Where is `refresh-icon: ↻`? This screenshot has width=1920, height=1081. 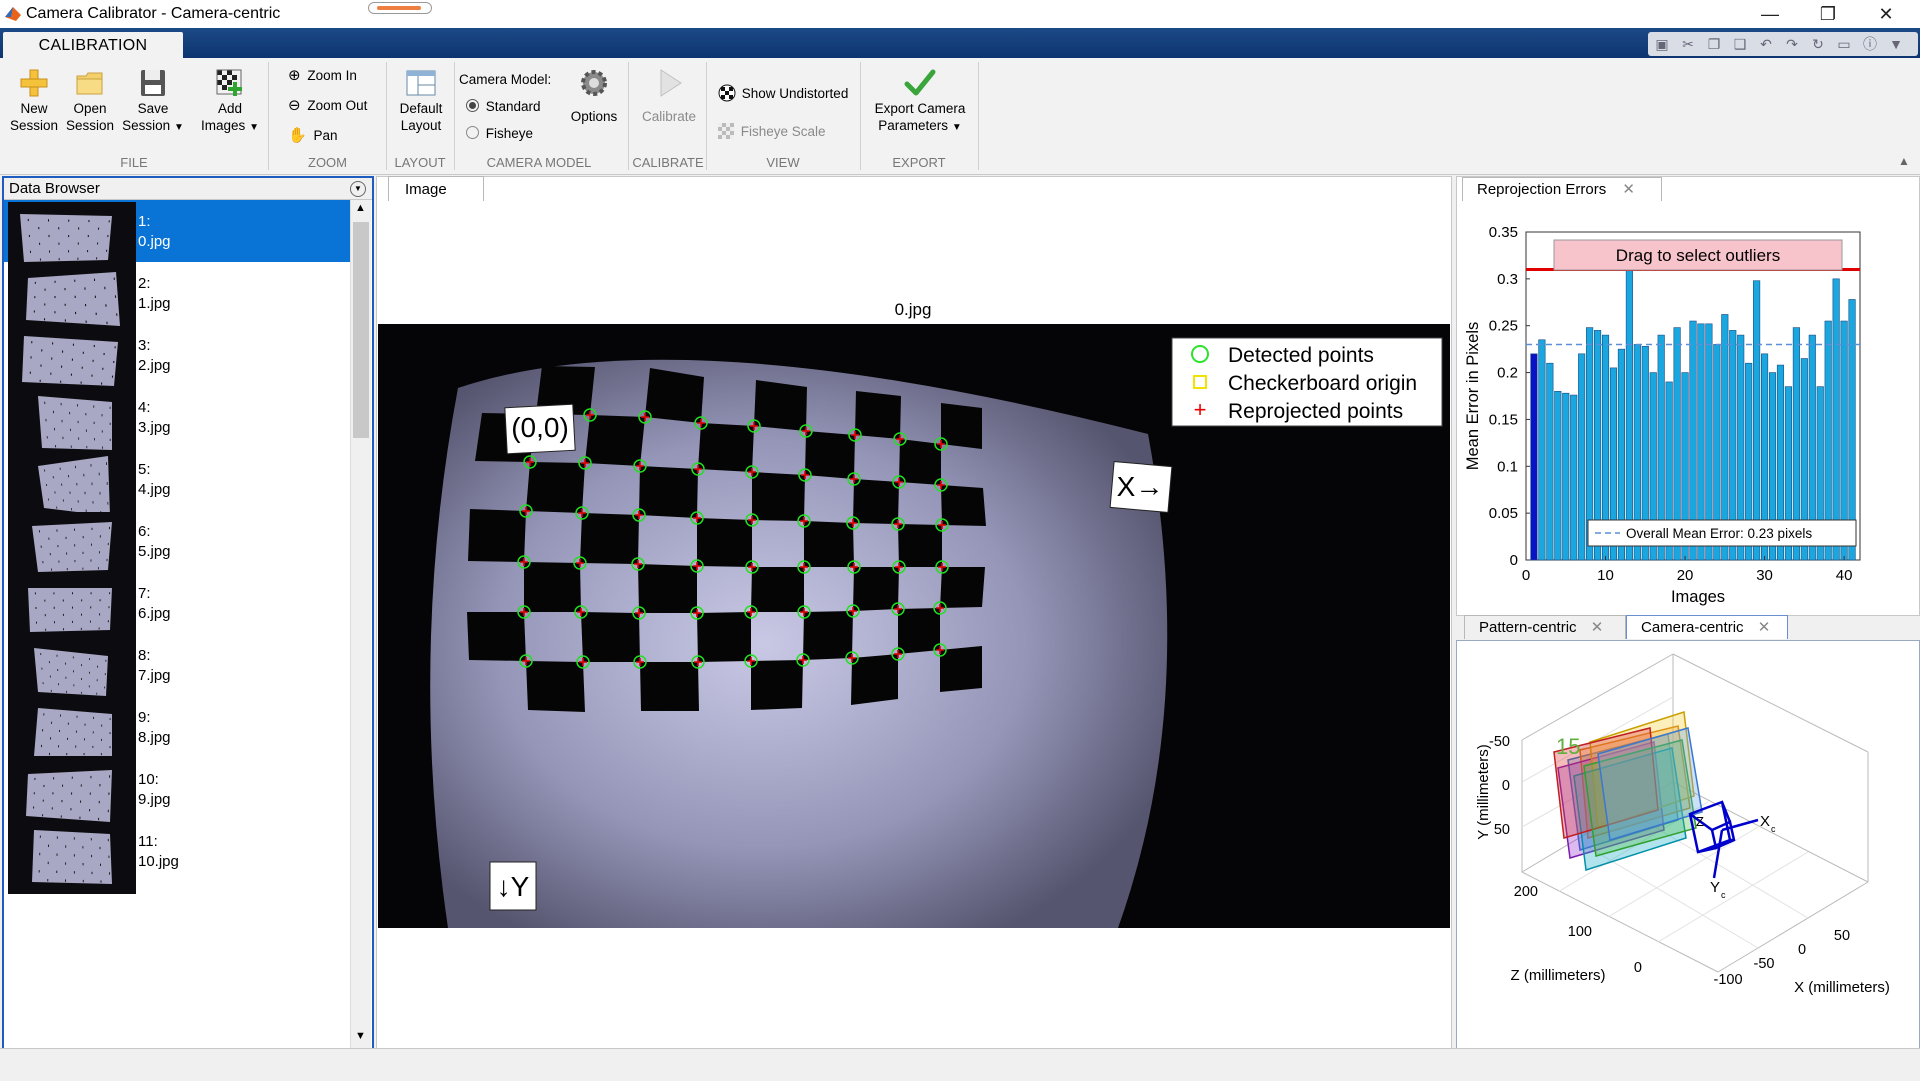
refresh-icon: ↻ is located at coordinates (1818, 44).